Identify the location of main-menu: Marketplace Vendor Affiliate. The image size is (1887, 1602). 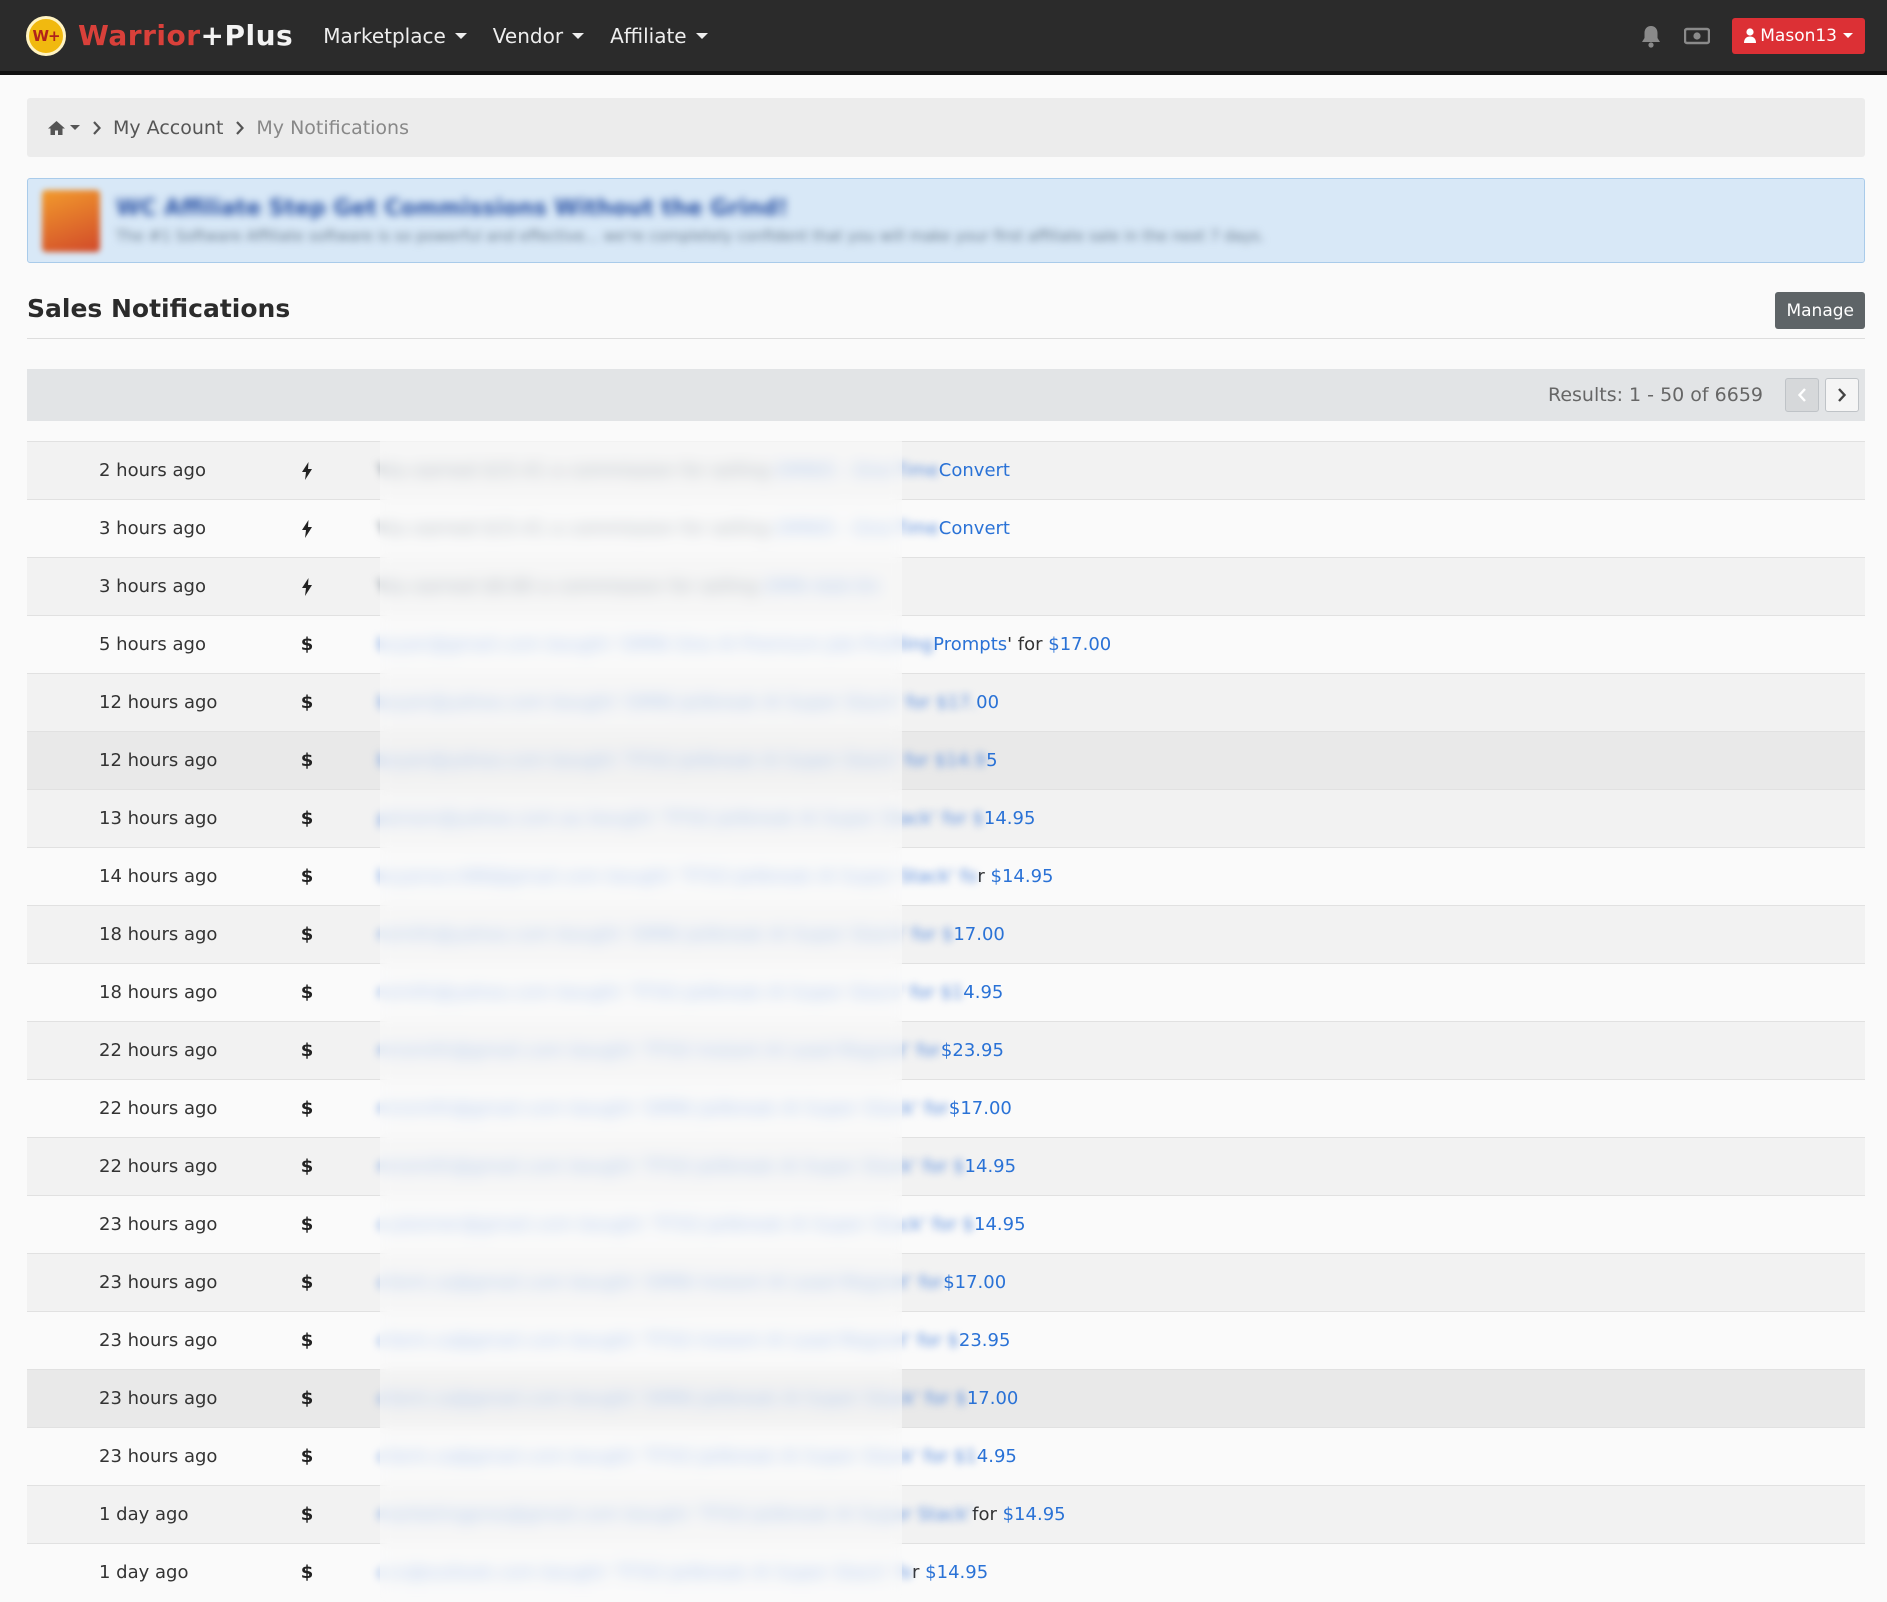
(528, 36).